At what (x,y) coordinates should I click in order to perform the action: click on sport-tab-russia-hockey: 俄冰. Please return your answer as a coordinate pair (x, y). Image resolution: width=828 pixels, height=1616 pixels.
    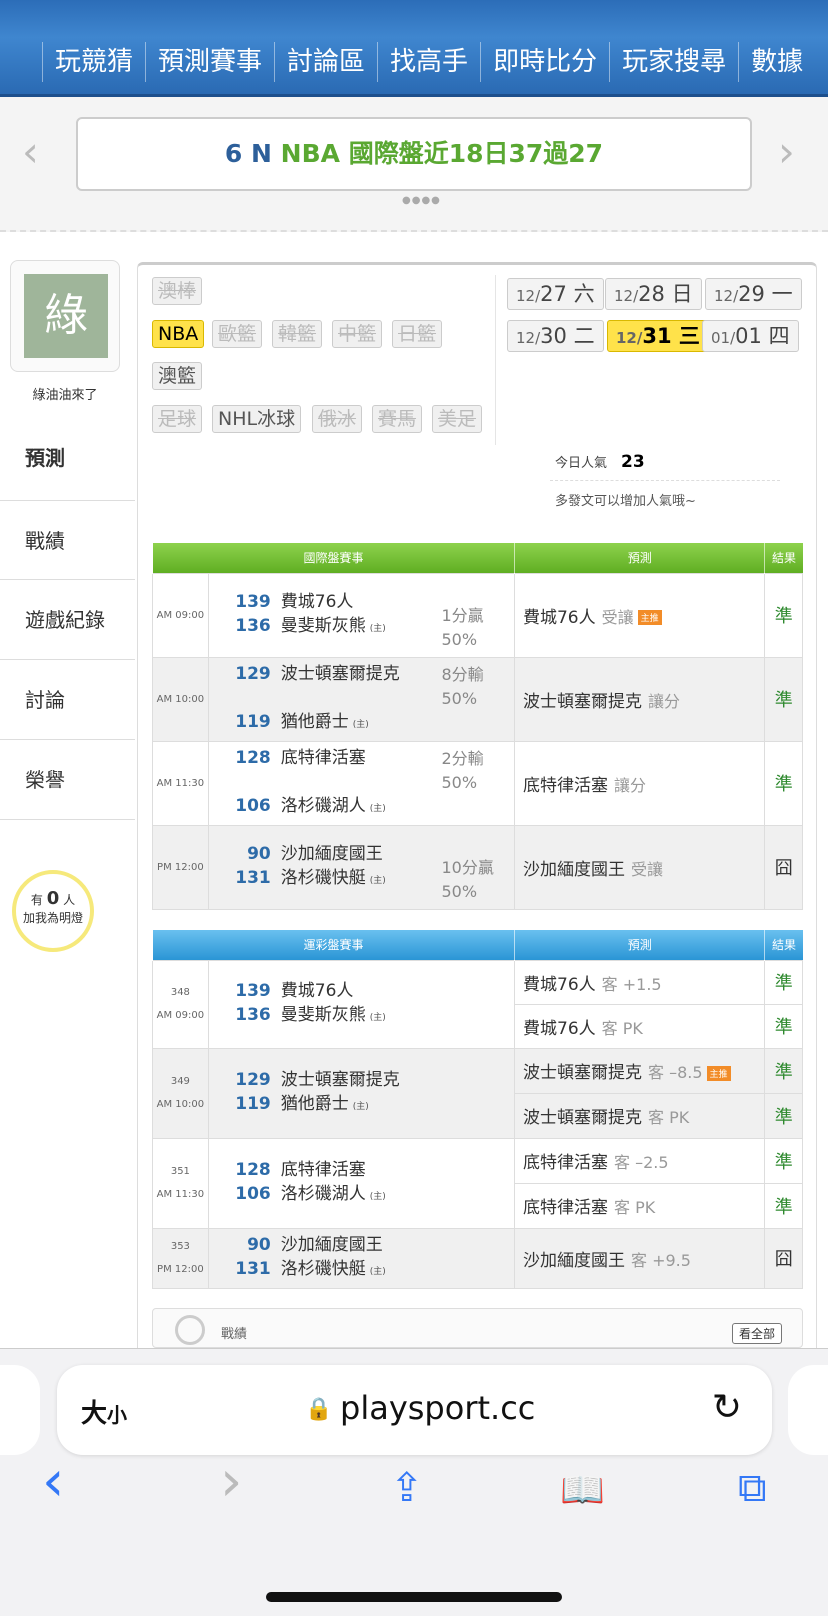
    Looking at the image, I should click on (337, 419).